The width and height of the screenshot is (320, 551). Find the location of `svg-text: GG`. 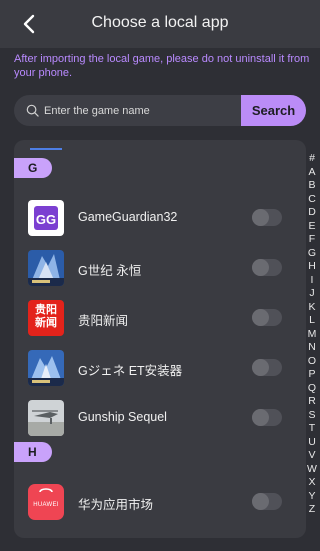

svg-text: GG is located at coordinates (46, 219).